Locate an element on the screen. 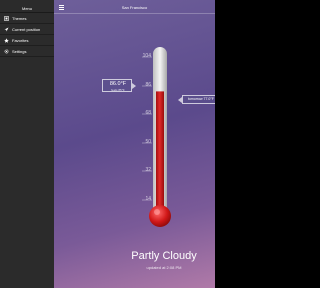 The height and width of the screenshot is (288, 320). menu-item-current-position: Current position is located at coordinates (27, 29).